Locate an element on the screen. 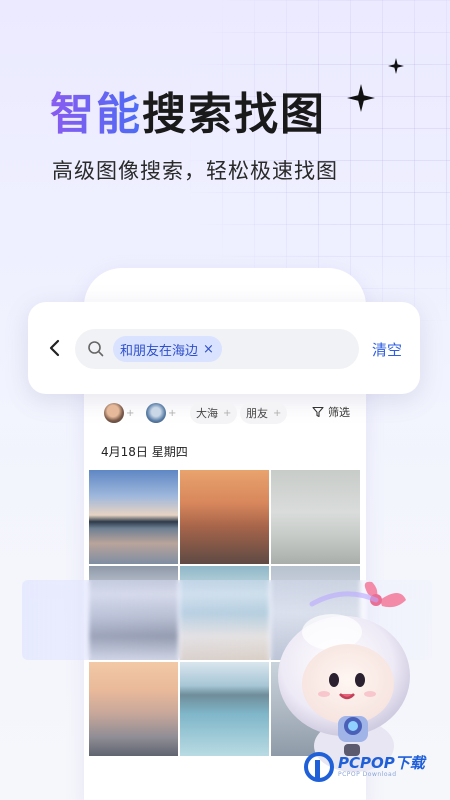 The width and height of the screenshot is (450, 800). watermark-sub: PCPOP Download is located at coordinates (367, 774).